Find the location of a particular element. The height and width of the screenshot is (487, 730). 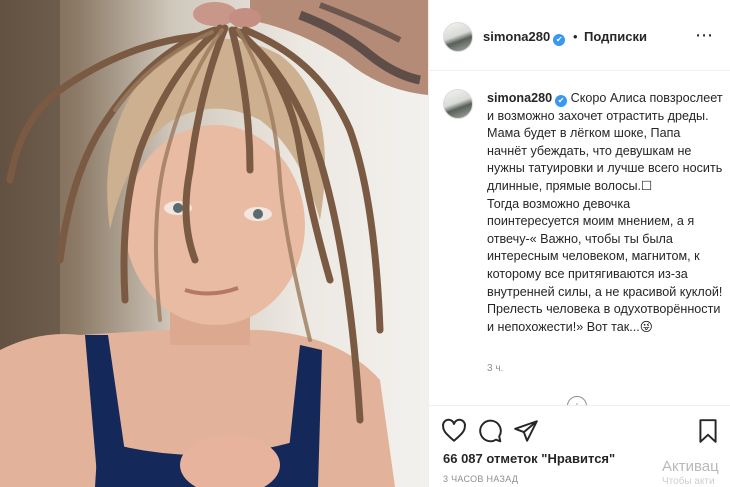

author-avatar is located at coordinates (458, 37).